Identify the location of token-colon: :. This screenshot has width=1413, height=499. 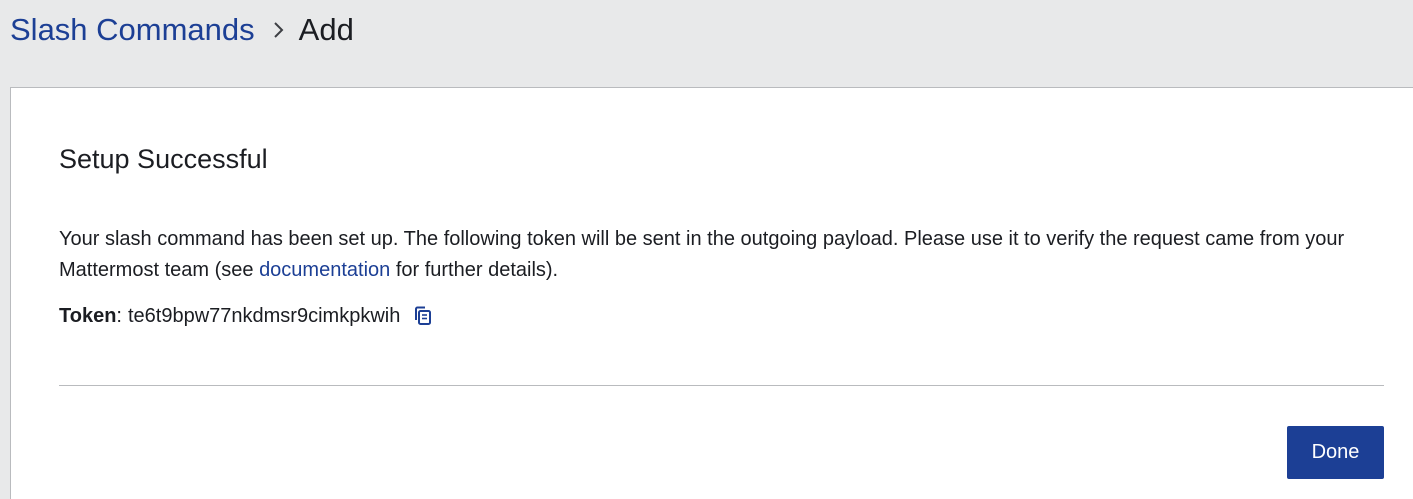
(119, 316).